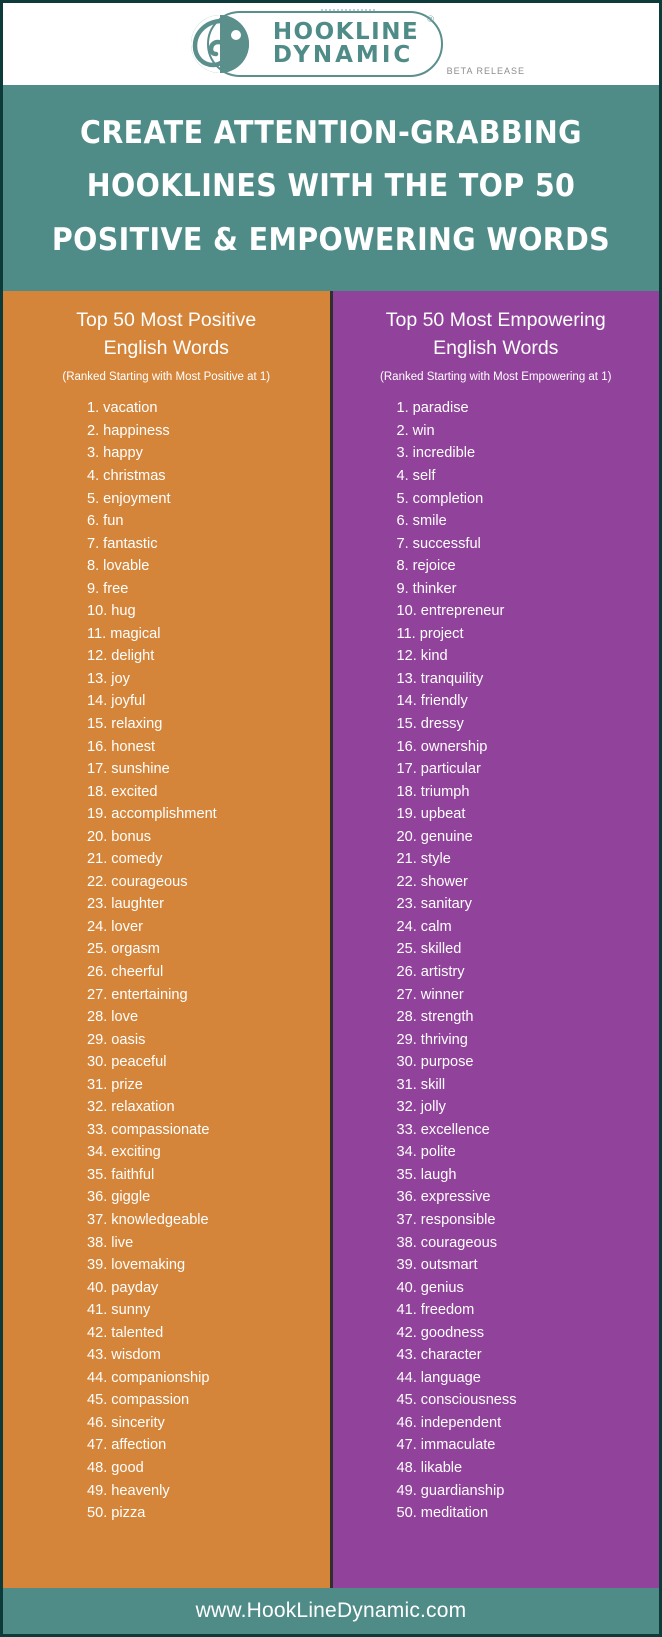  I want to click on list-item-word: happiness, so click(136, 430).